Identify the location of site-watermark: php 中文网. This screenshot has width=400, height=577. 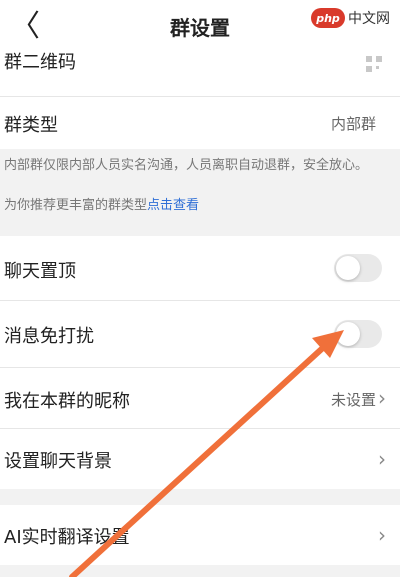
(350, 18).